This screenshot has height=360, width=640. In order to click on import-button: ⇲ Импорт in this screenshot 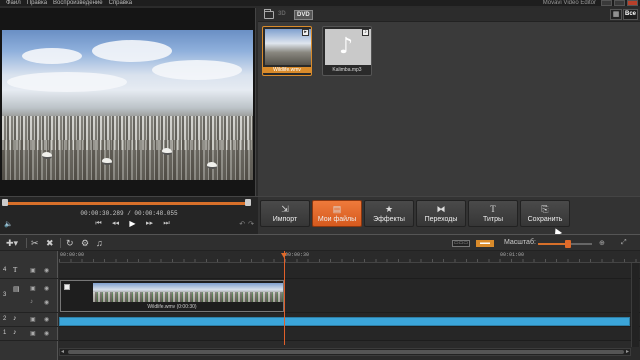, I will do `click(285, 213)`.